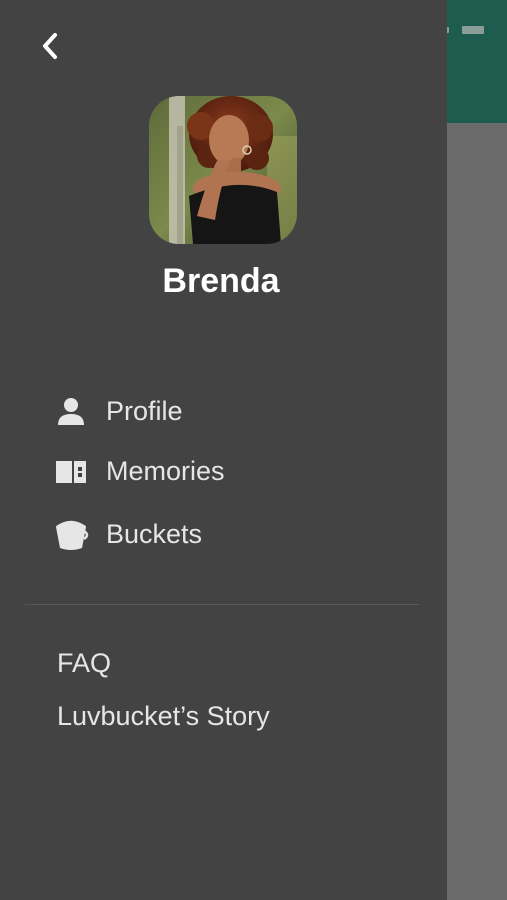  I want to click on menu-item-label: Profile, so click(144, 410).